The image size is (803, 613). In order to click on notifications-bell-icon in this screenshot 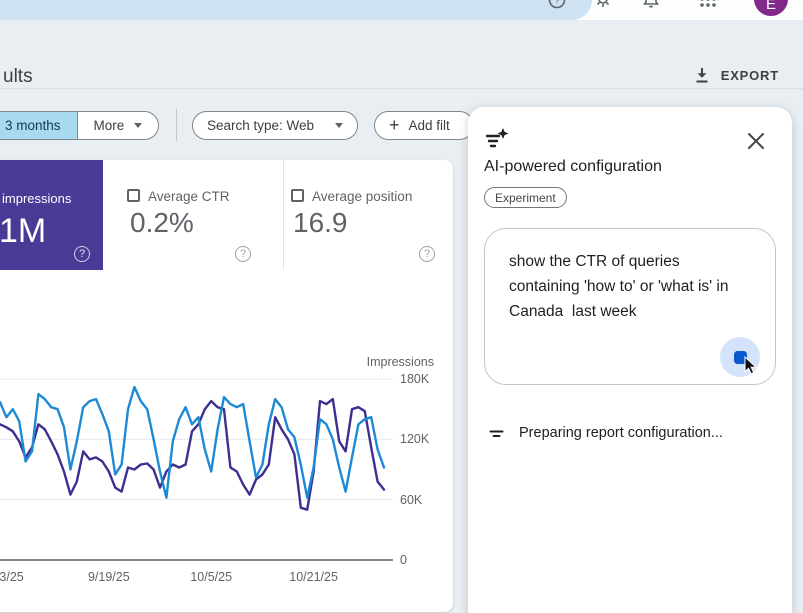, I will do `click(651, 4)`.